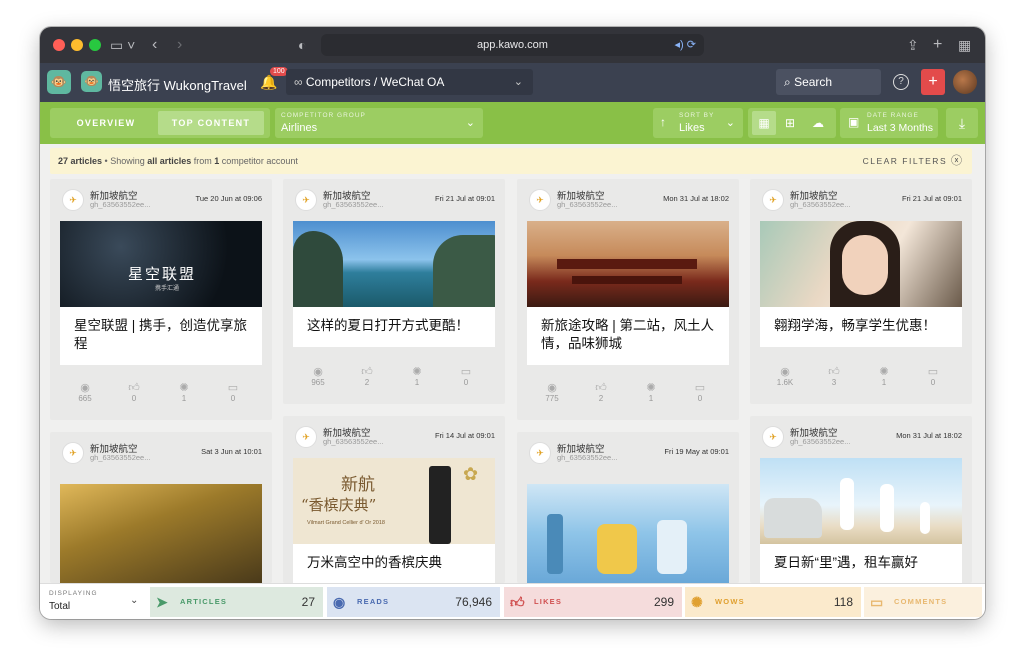 Image resolution: width=1024 pixels, height=671 pixels. I want to click on article-stats: ◉ 965 👍︎ 2 ✺ 1 ▭ 0, so click(394, 380).